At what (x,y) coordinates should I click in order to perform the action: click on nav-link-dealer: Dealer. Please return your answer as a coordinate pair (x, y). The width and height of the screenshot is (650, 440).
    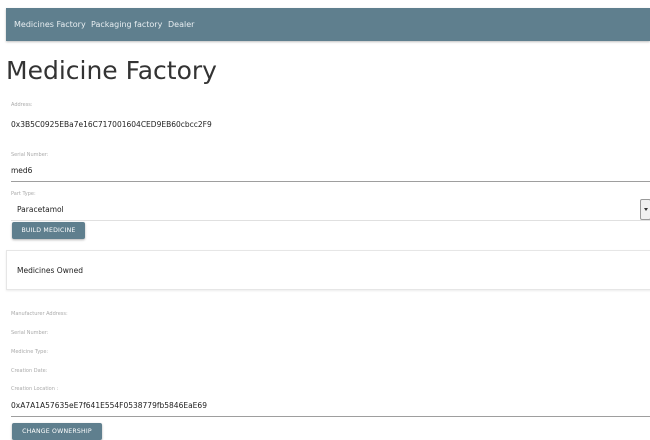
    Looking at the image, I should click on (181, 24).